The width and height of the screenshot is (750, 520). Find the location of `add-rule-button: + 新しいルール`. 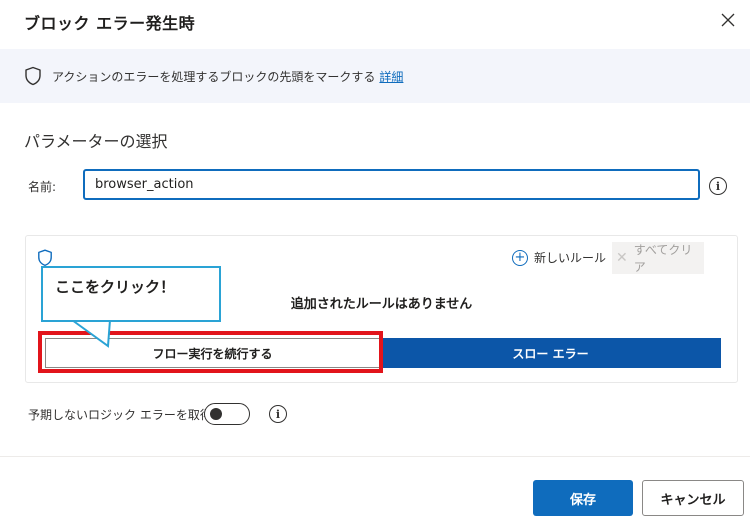

add-rule-button: + 新しいルール is located at coordinates (559, 257).